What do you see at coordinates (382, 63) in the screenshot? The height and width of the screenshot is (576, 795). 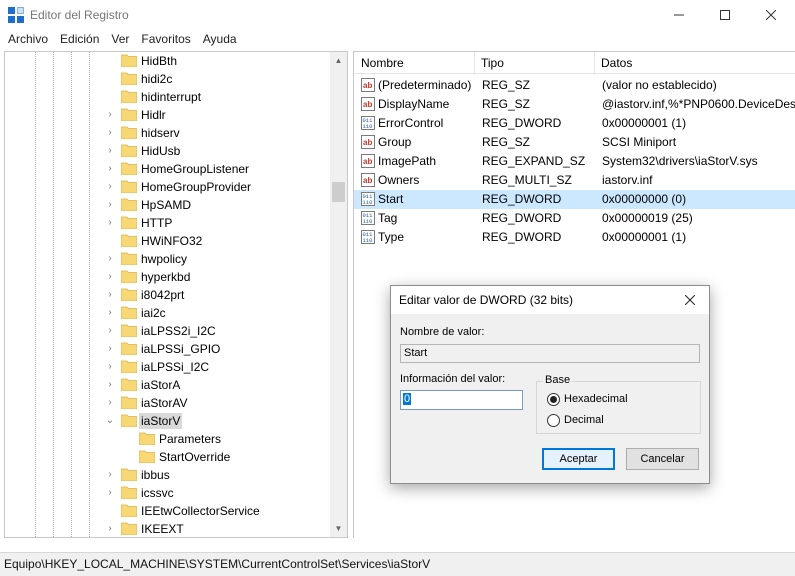 I see `column-header-name: Nombre` at bounding box center [382, 63].